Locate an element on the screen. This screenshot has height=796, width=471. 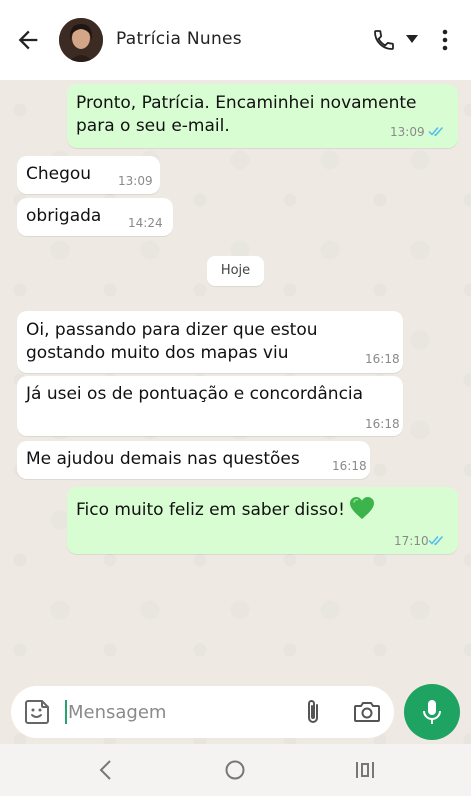
message-bubble-incoming: Chegou 13:09 is located at coordinates (88, 175).